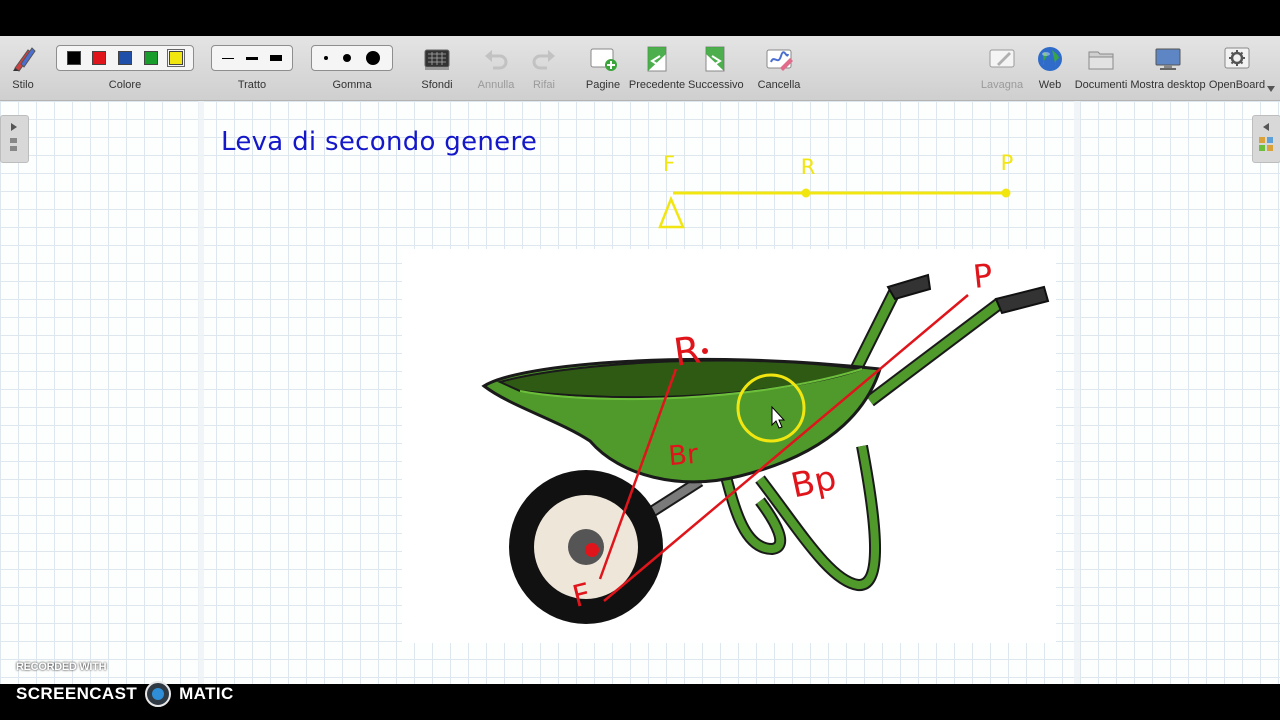 This screenshot has height=720, width=1280. Describe the element at coordinates (1050, 85) in the screenshot. I see `web-label: Web` at that location.